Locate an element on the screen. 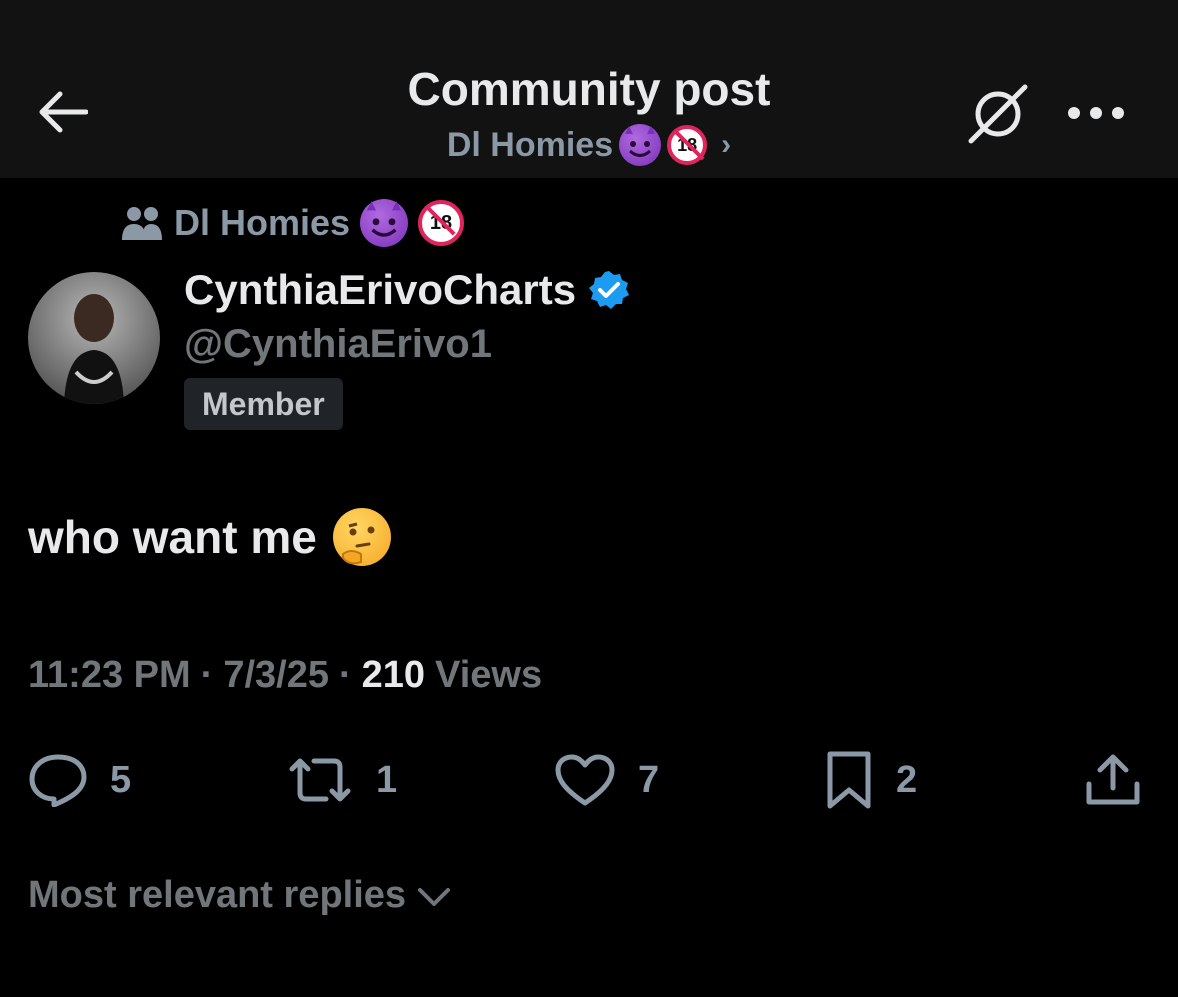 This screenshot has width=1178, height=997. grok-button is located at coordinates (998, 114).